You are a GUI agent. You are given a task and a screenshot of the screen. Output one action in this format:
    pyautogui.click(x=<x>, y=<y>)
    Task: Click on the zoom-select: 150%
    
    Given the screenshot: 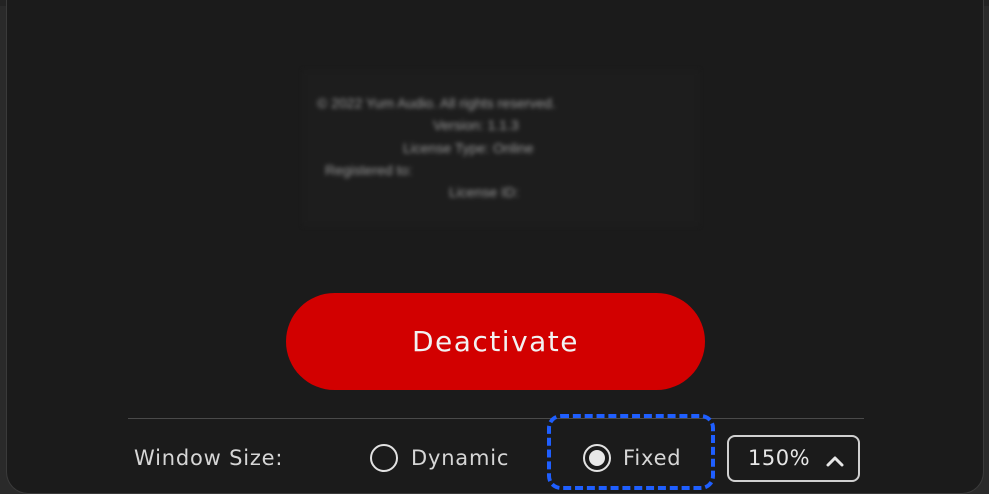 What is the action you would take?
    pyautogui.click(x=793, y=458)
    